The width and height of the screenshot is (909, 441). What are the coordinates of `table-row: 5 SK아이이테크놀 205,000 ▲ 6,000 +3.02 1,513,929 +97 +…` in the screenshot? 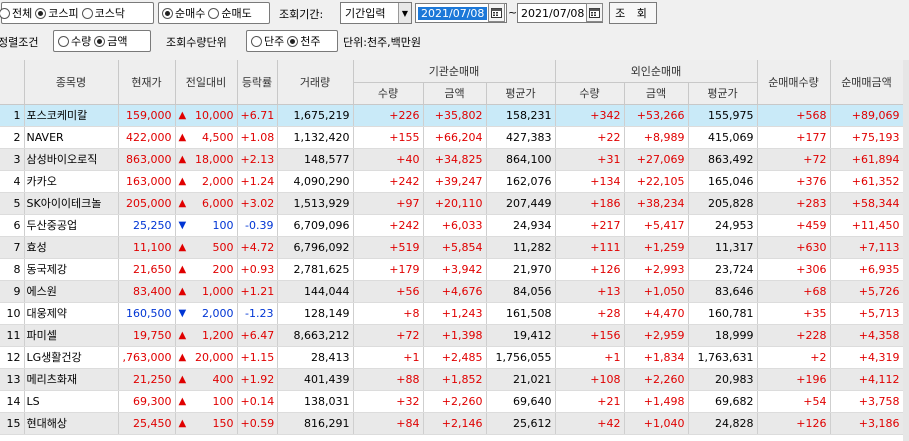 It's located at (452, 203).